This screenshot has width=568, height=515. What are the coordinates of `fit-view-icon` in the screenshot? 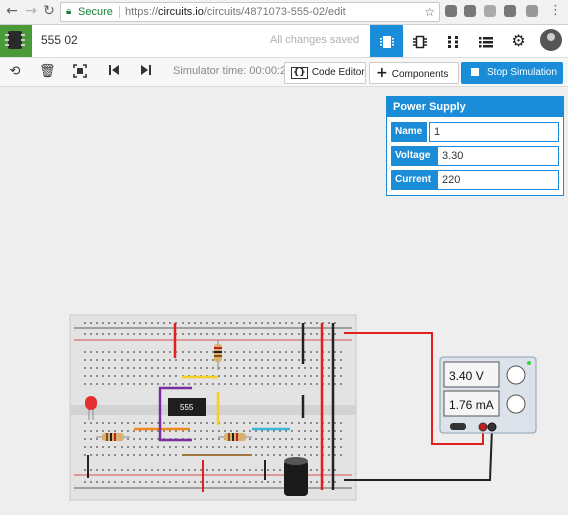 It's located at (80, 72).